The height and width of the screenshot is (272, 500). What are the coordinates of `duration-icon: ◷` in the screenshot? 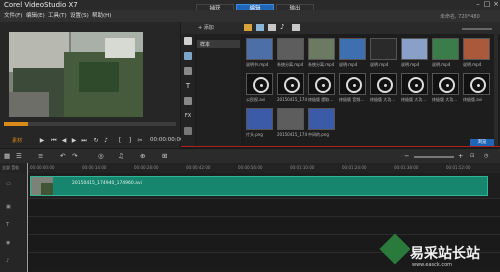 It's located at (486, 156).